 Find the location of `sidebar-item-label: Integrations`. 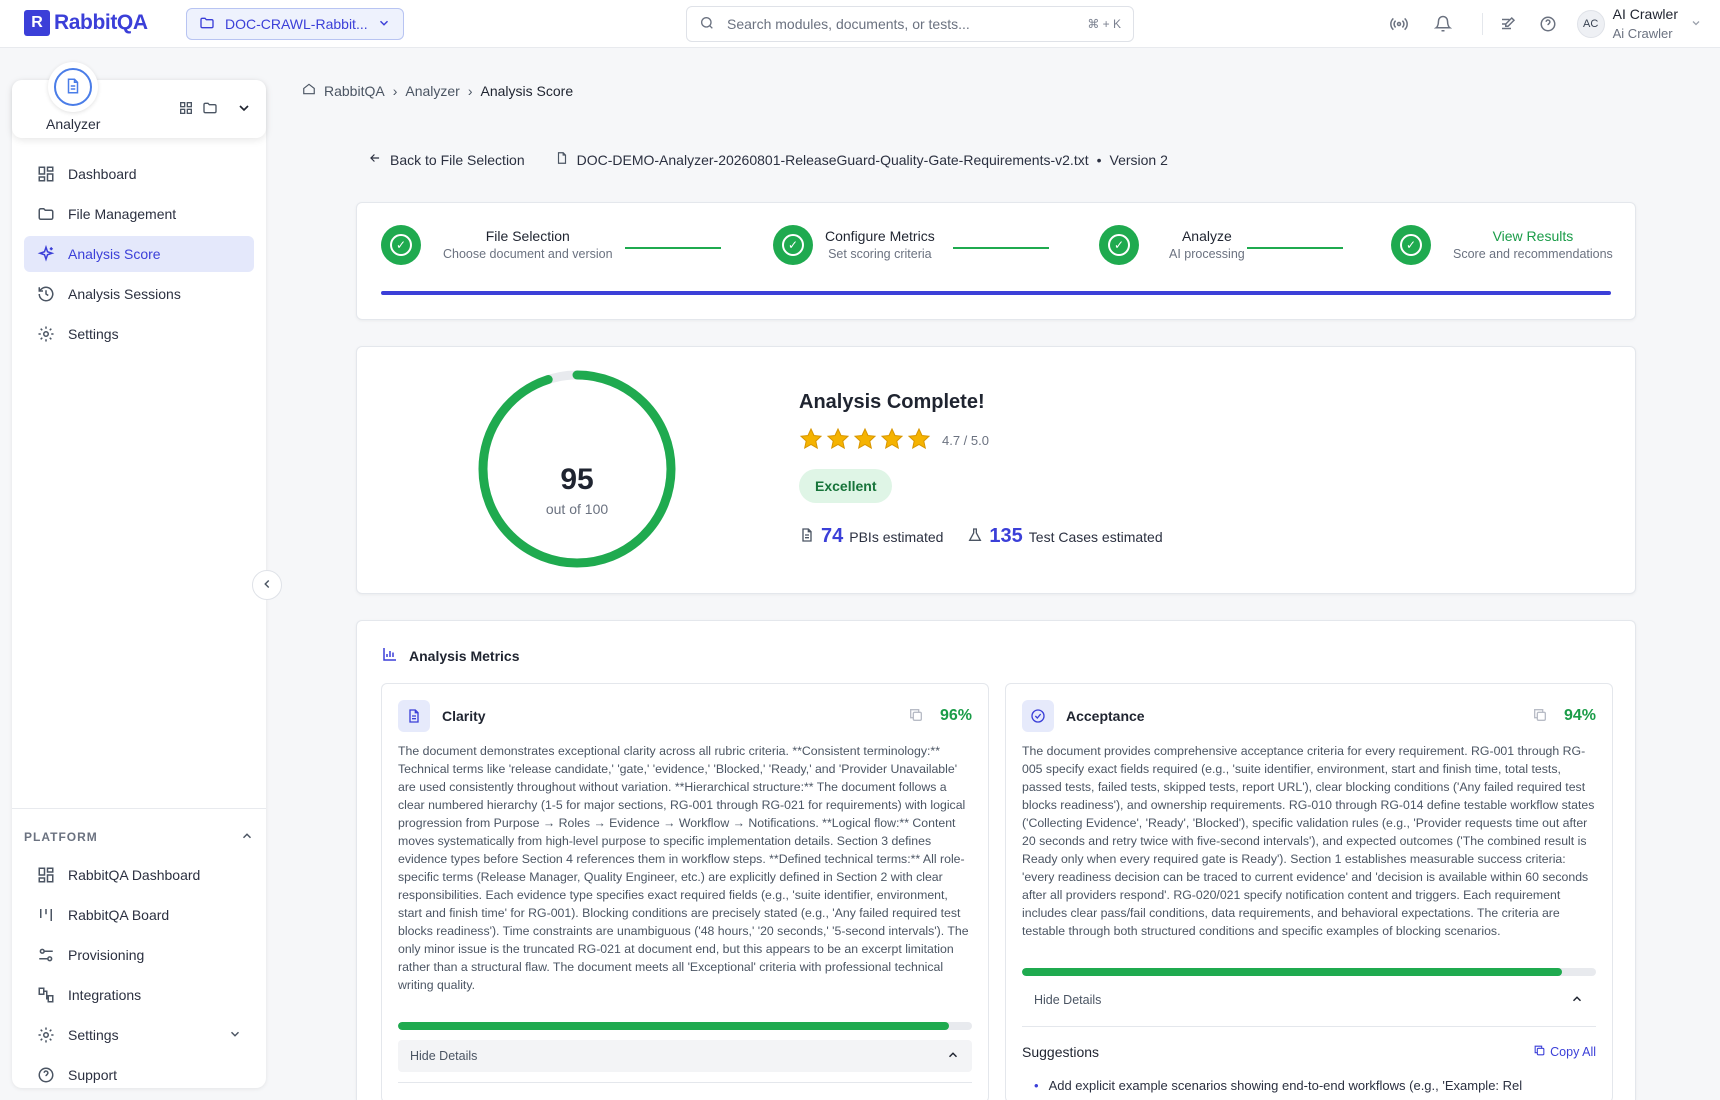

sidebar-item-label: Integrations is located at coordinates (105, 995).